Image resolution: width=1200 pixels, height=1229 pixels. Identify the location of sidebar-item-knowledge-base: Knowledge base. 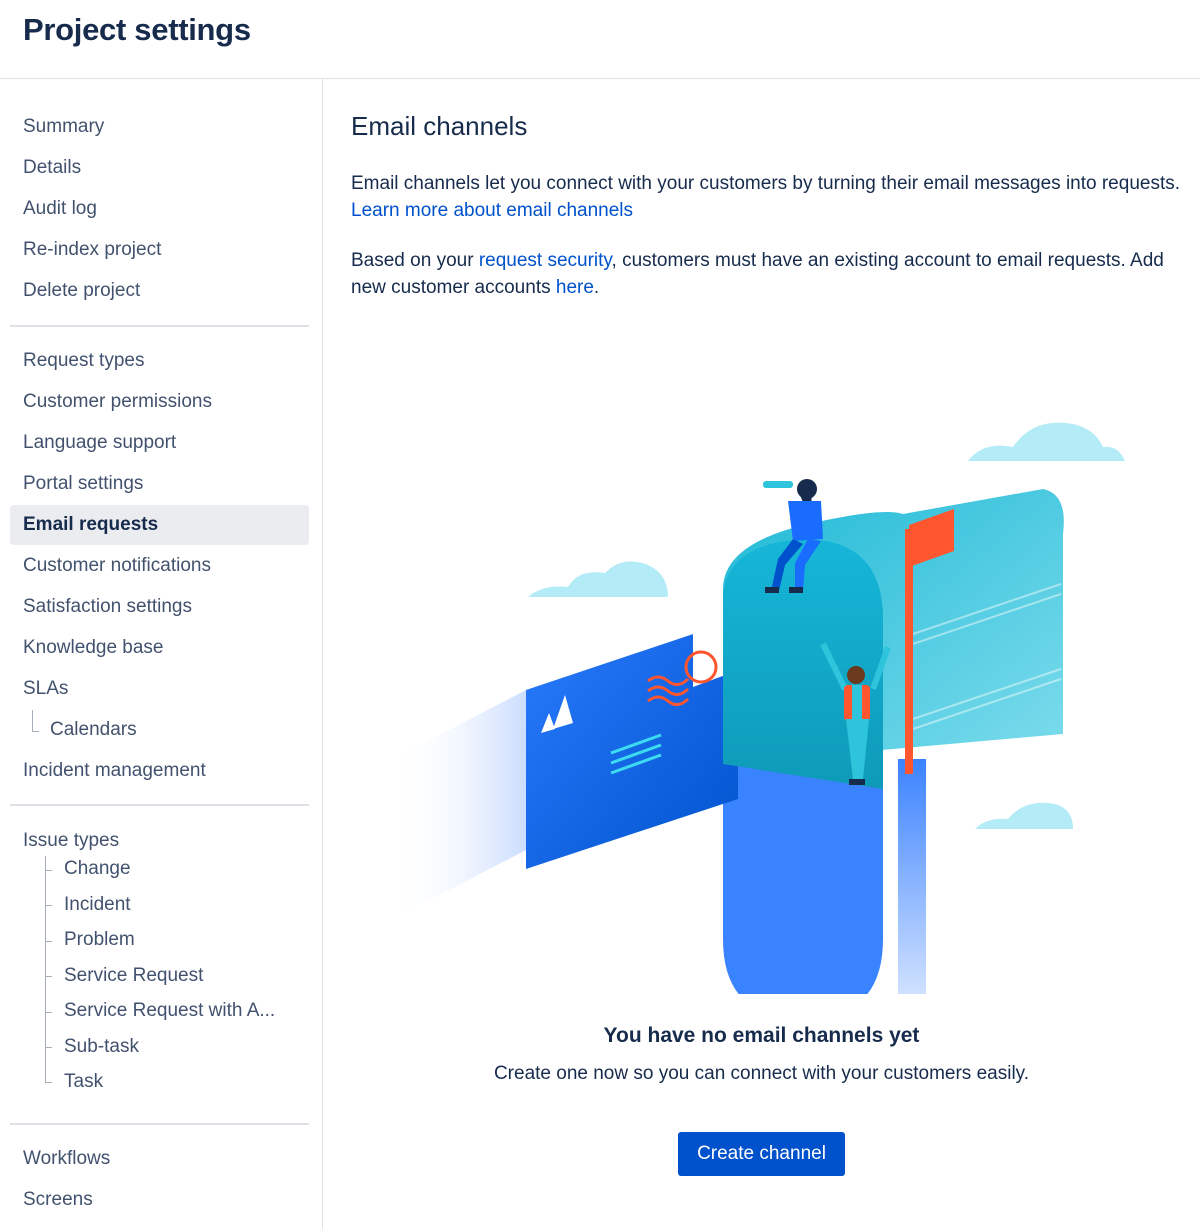
(159, 648).